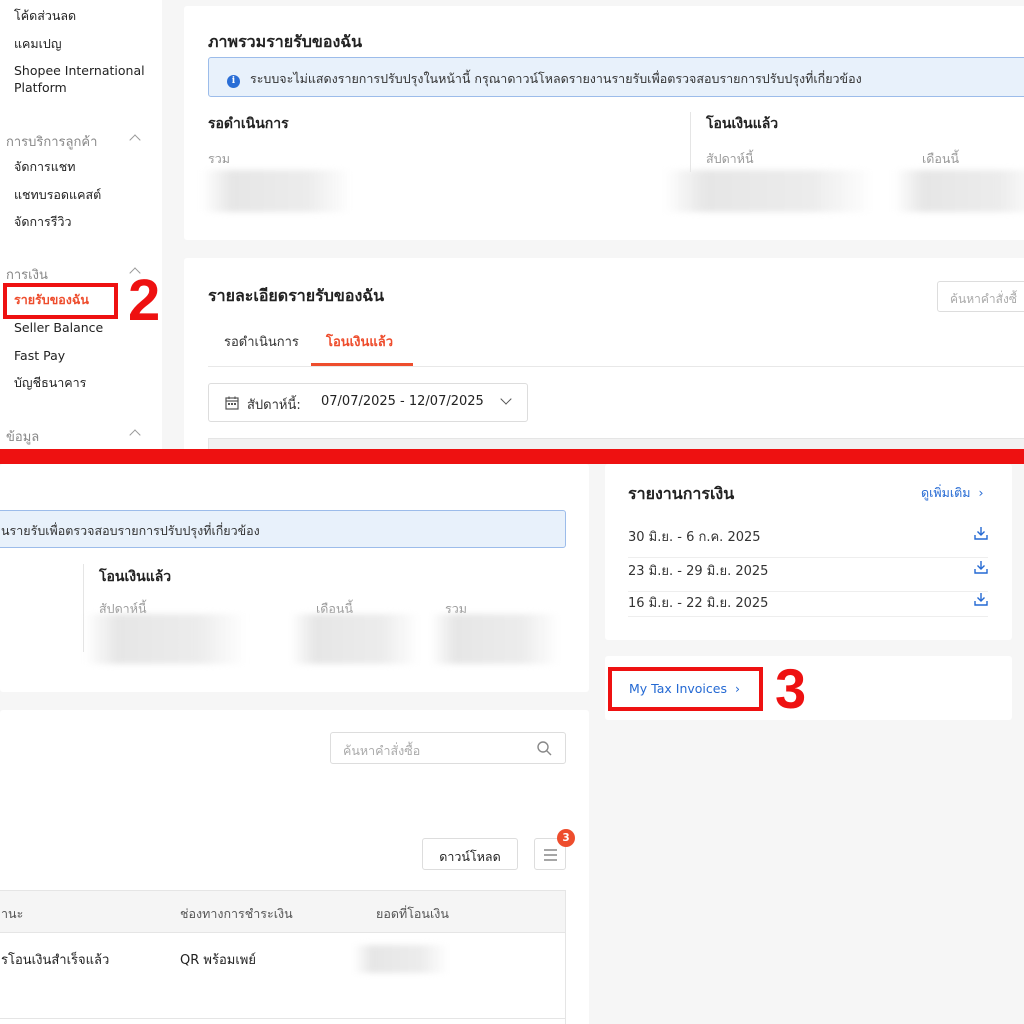  What do you see at coordinates (57, 194) in the screenshot?
I see `sidebar-item-chat-broadcast: แชทบรอดแคสต์` at bounding box center [57, 194].